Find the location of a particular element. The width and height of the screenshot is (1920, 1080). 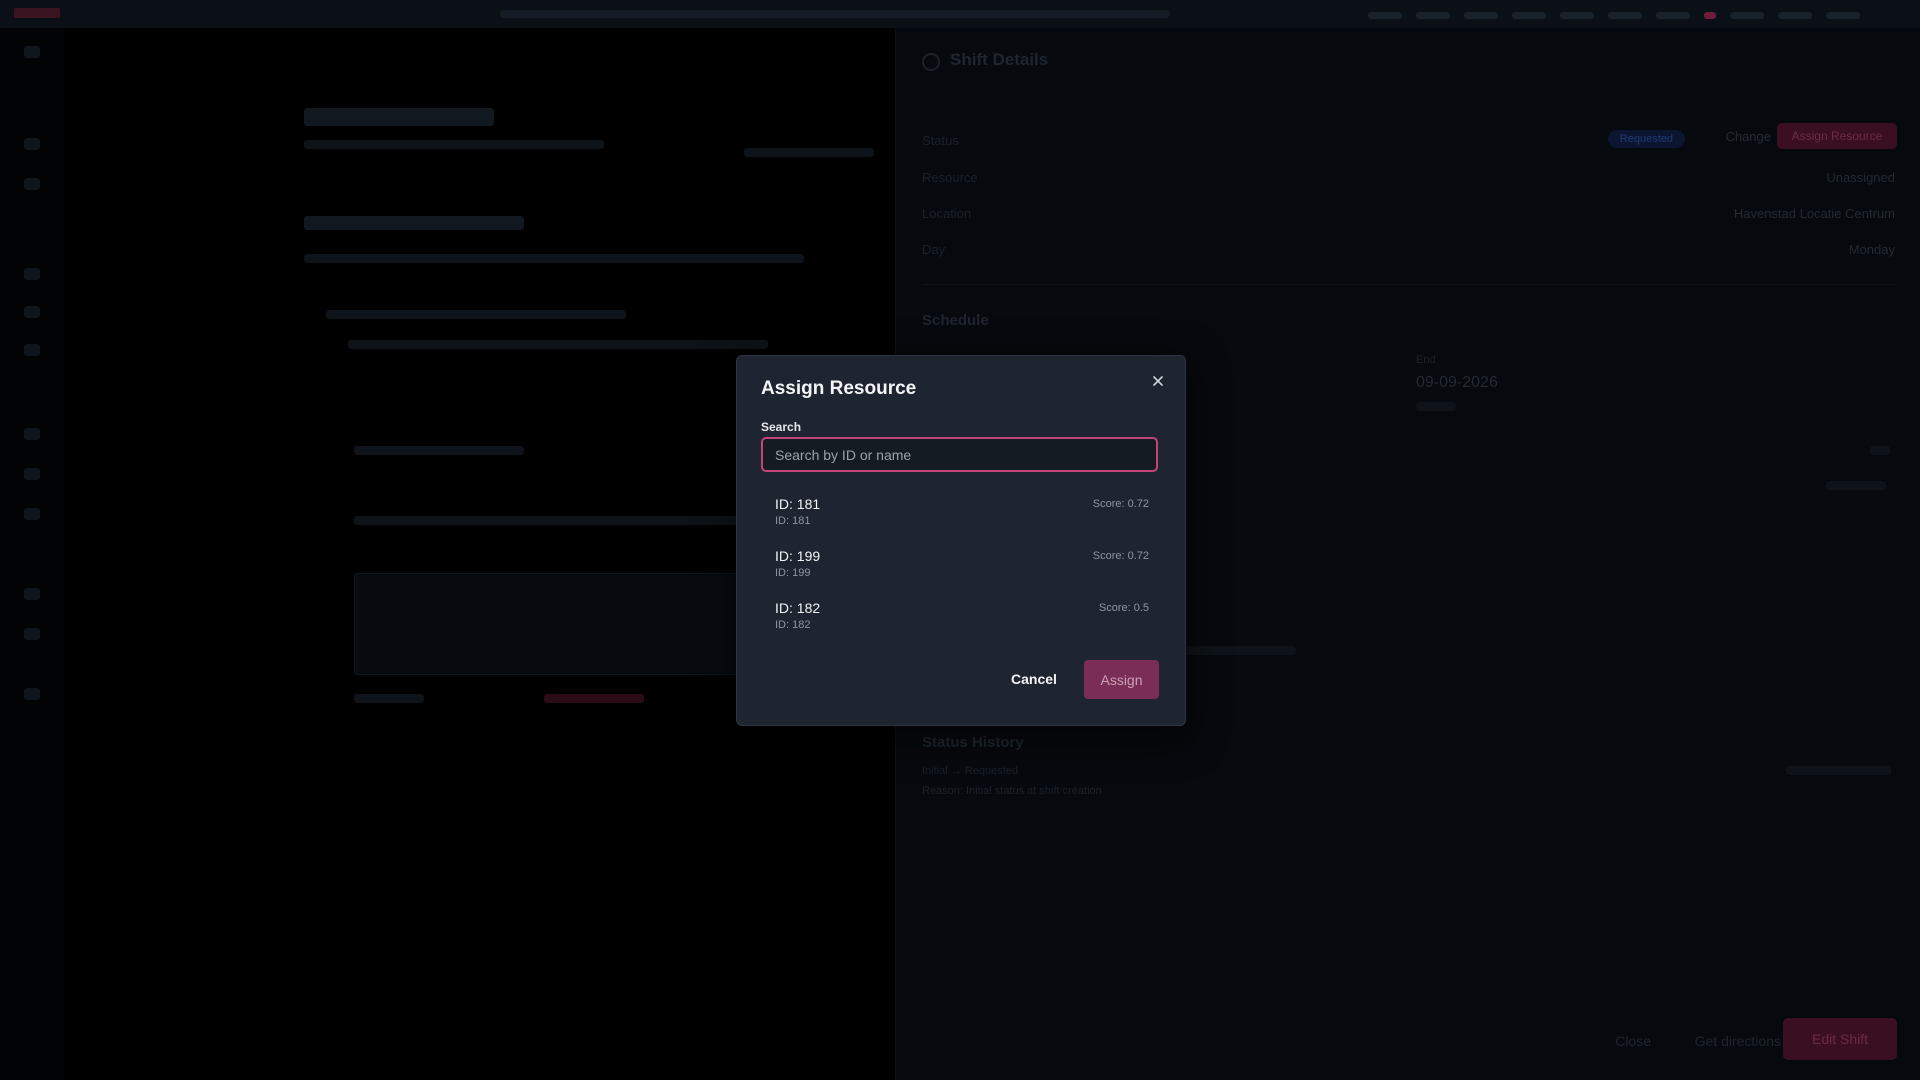

result-score: Score: 0.5 is located at coordinates (1123, 608).